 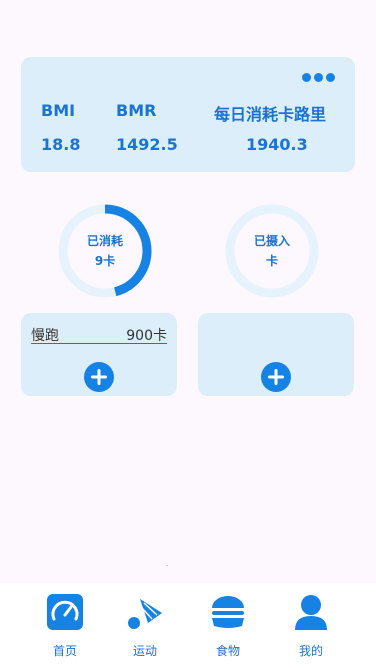 What do you see at coordinates (271, 241) in the screenshot?
I see `calories-intake-title: 已摄入` at bounding box center [271, 241].